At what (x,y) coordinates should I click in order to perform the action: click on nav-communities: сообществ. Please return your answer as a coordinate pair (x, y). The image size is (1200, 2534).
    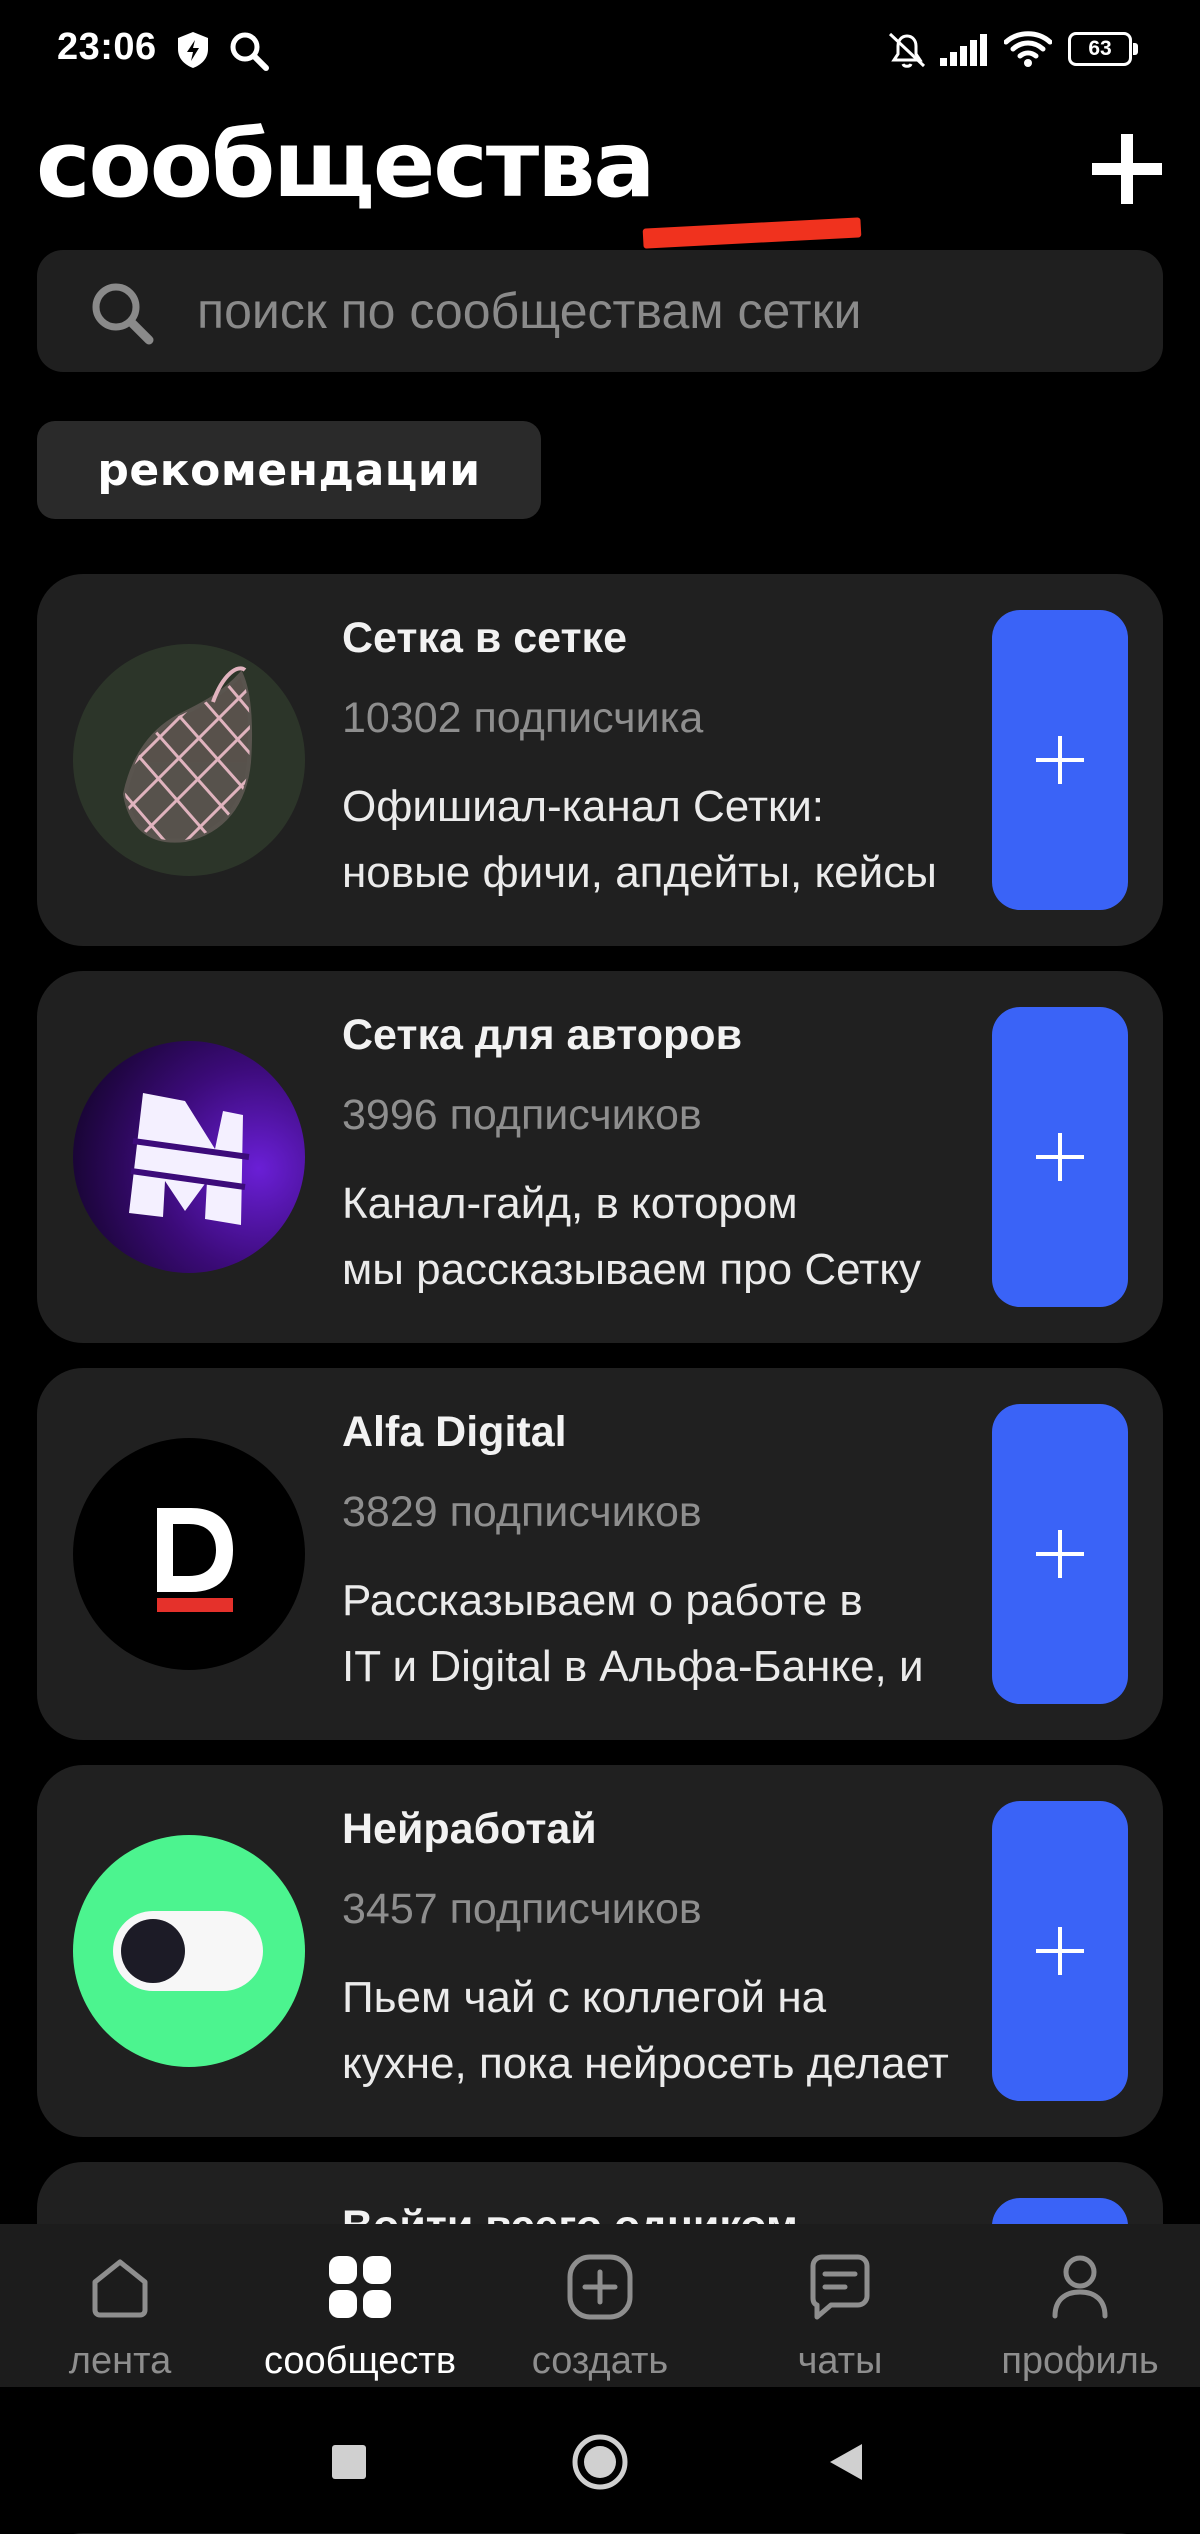
    Looking at the image, I should click on (360, 2305).